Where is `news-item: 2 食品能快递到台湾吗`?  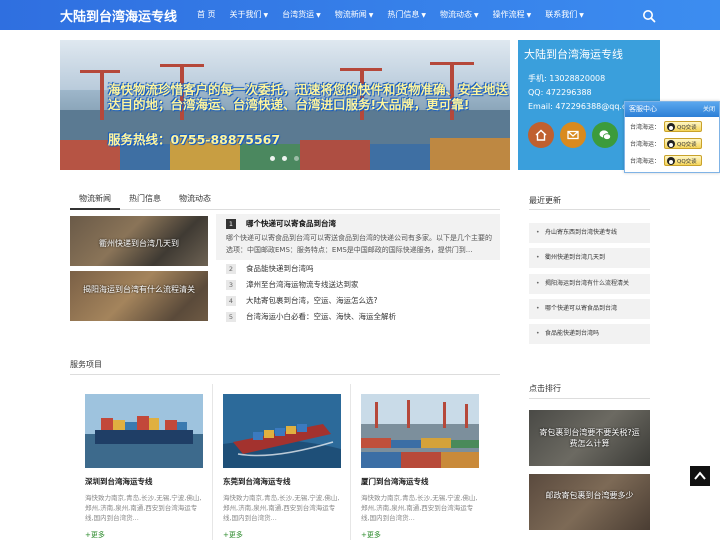
news-item: 2 食品能快递到台湾吗 is located at coordinates (270, 268).